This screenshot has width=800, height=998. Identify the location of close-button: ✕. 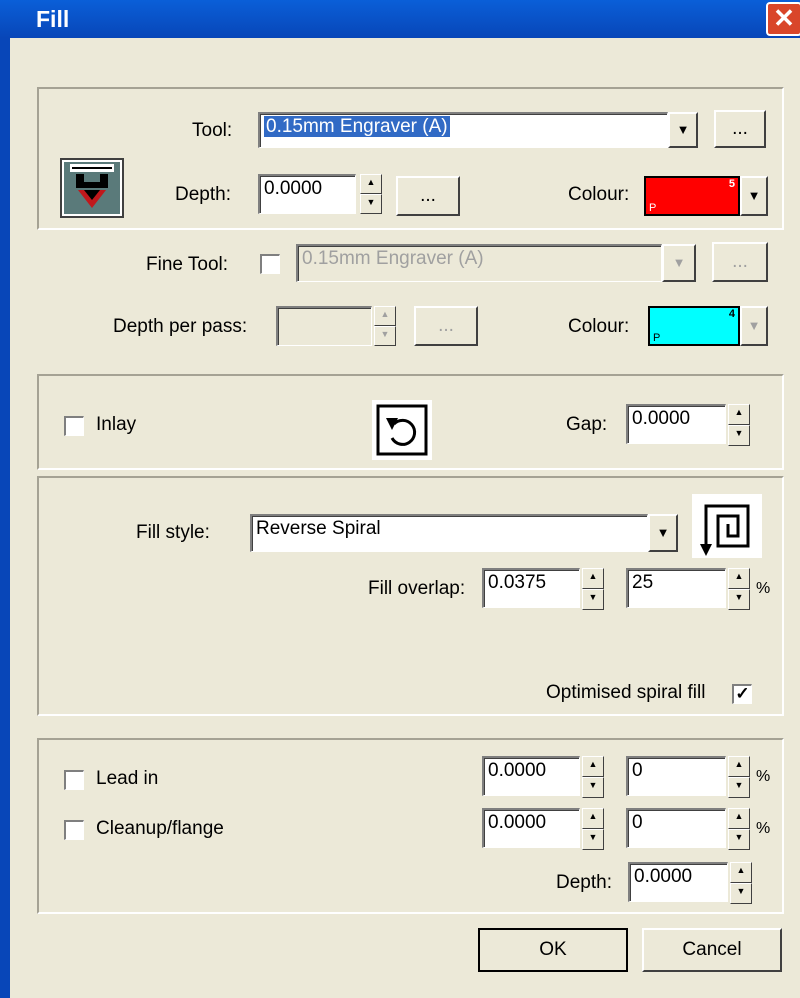
(783, 19).